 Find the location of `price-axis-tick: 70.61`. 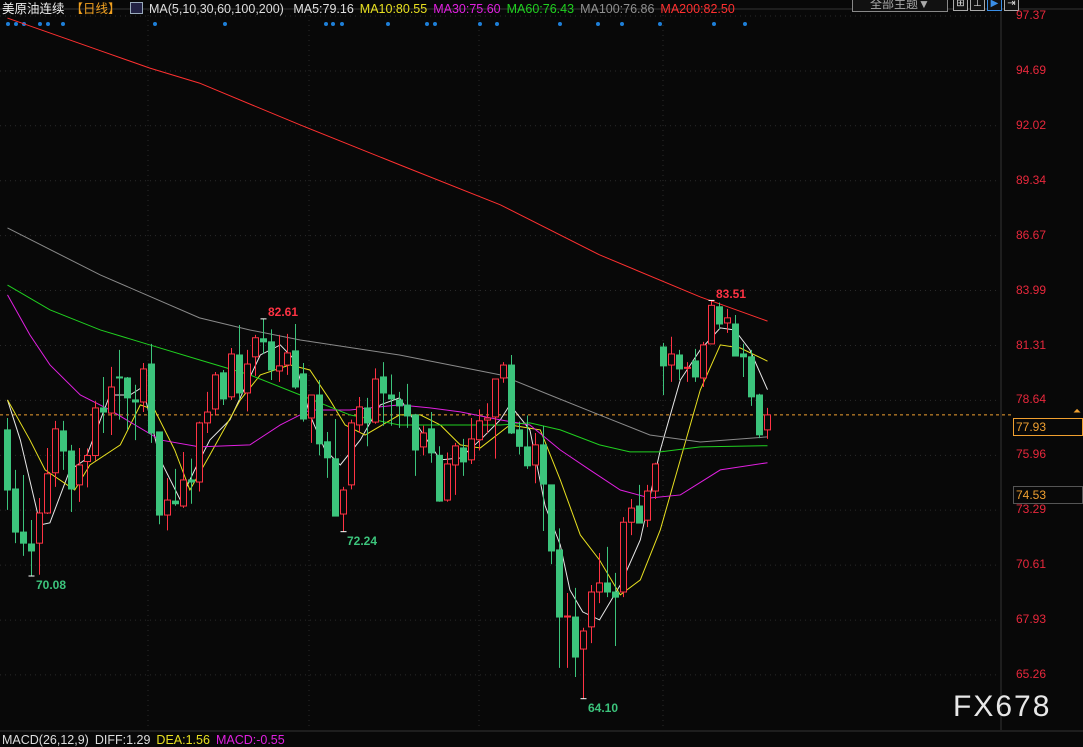

price-axis-tick: 70.61 is located at coordinates (1031, 564).